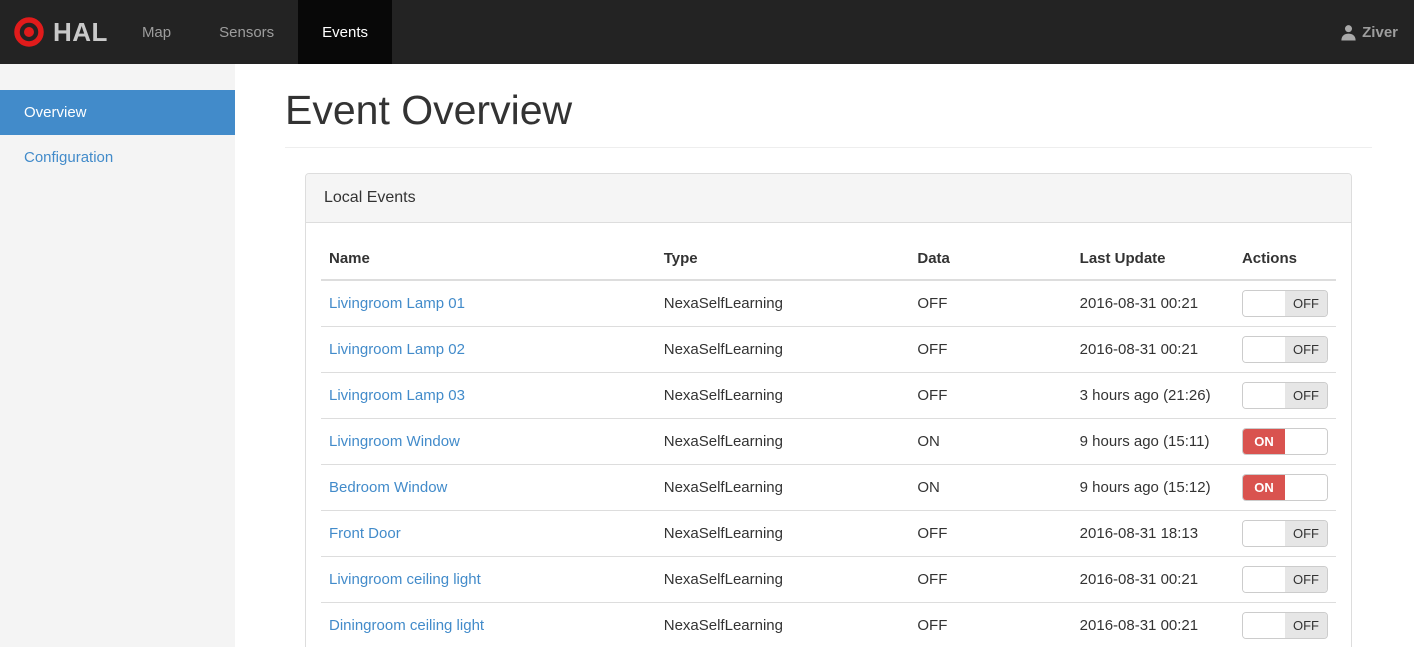 This screenshot has width=1414, height=647. I want to click on nav-tab-sensors: Sensors, so click(246, 32).